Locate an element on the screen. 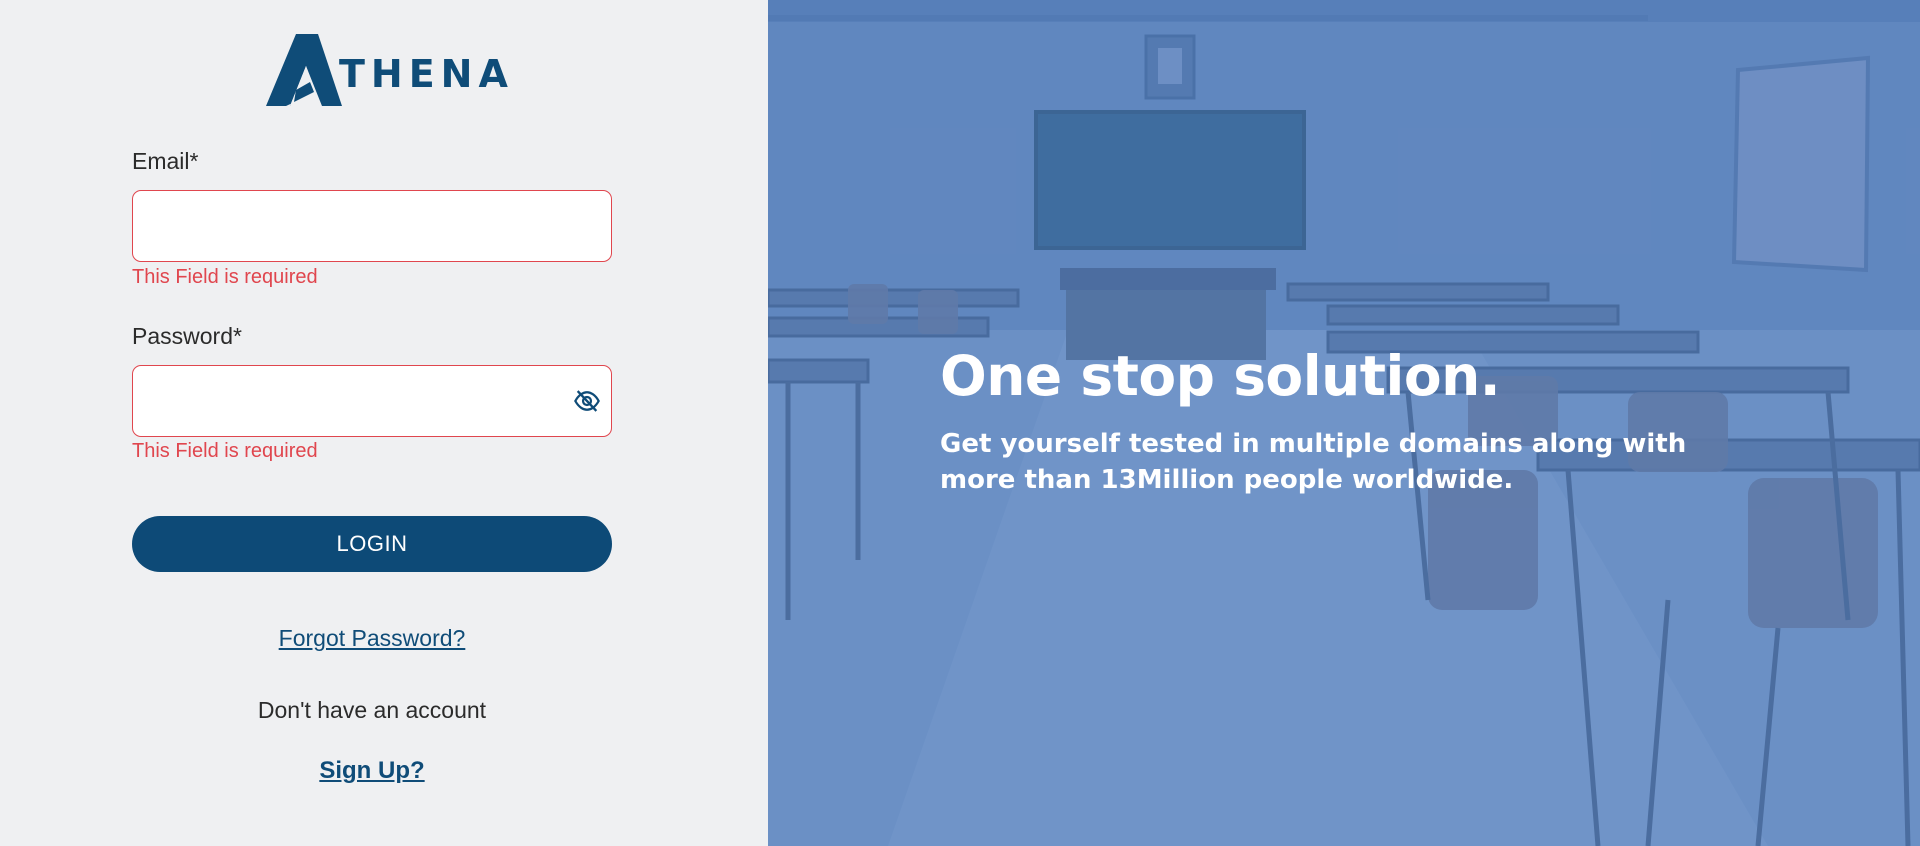 This screenshot has height=846, width=1920. athena-logo: THENA is located at coordinates (387, 70).